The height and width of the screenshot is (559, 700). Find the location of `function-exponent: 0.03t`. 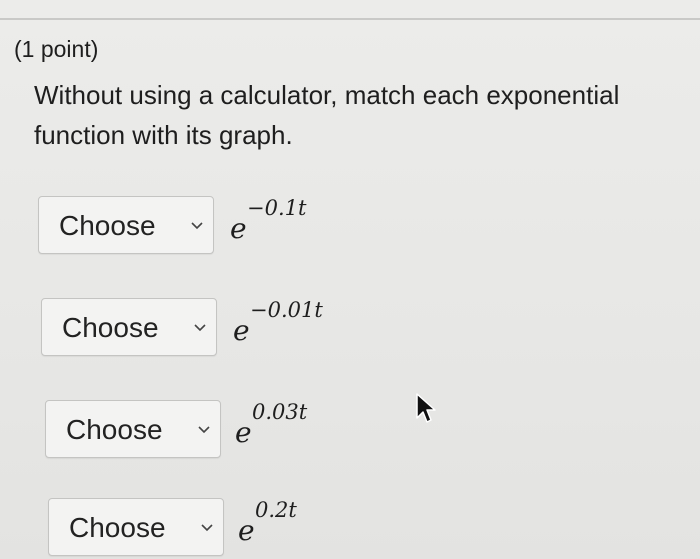

function-exponent: 0.03t is located at coordinates (280, 412).